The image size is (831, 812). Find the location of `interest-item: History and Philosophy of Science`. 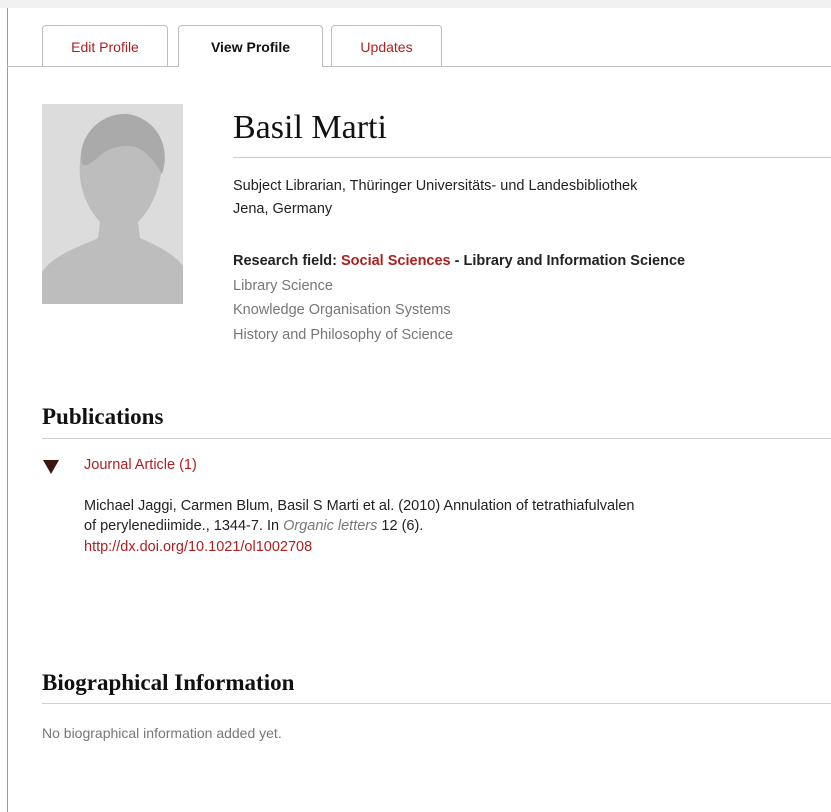

interest-item: History and Philosophy of Science is located at coordinates (343, 335).